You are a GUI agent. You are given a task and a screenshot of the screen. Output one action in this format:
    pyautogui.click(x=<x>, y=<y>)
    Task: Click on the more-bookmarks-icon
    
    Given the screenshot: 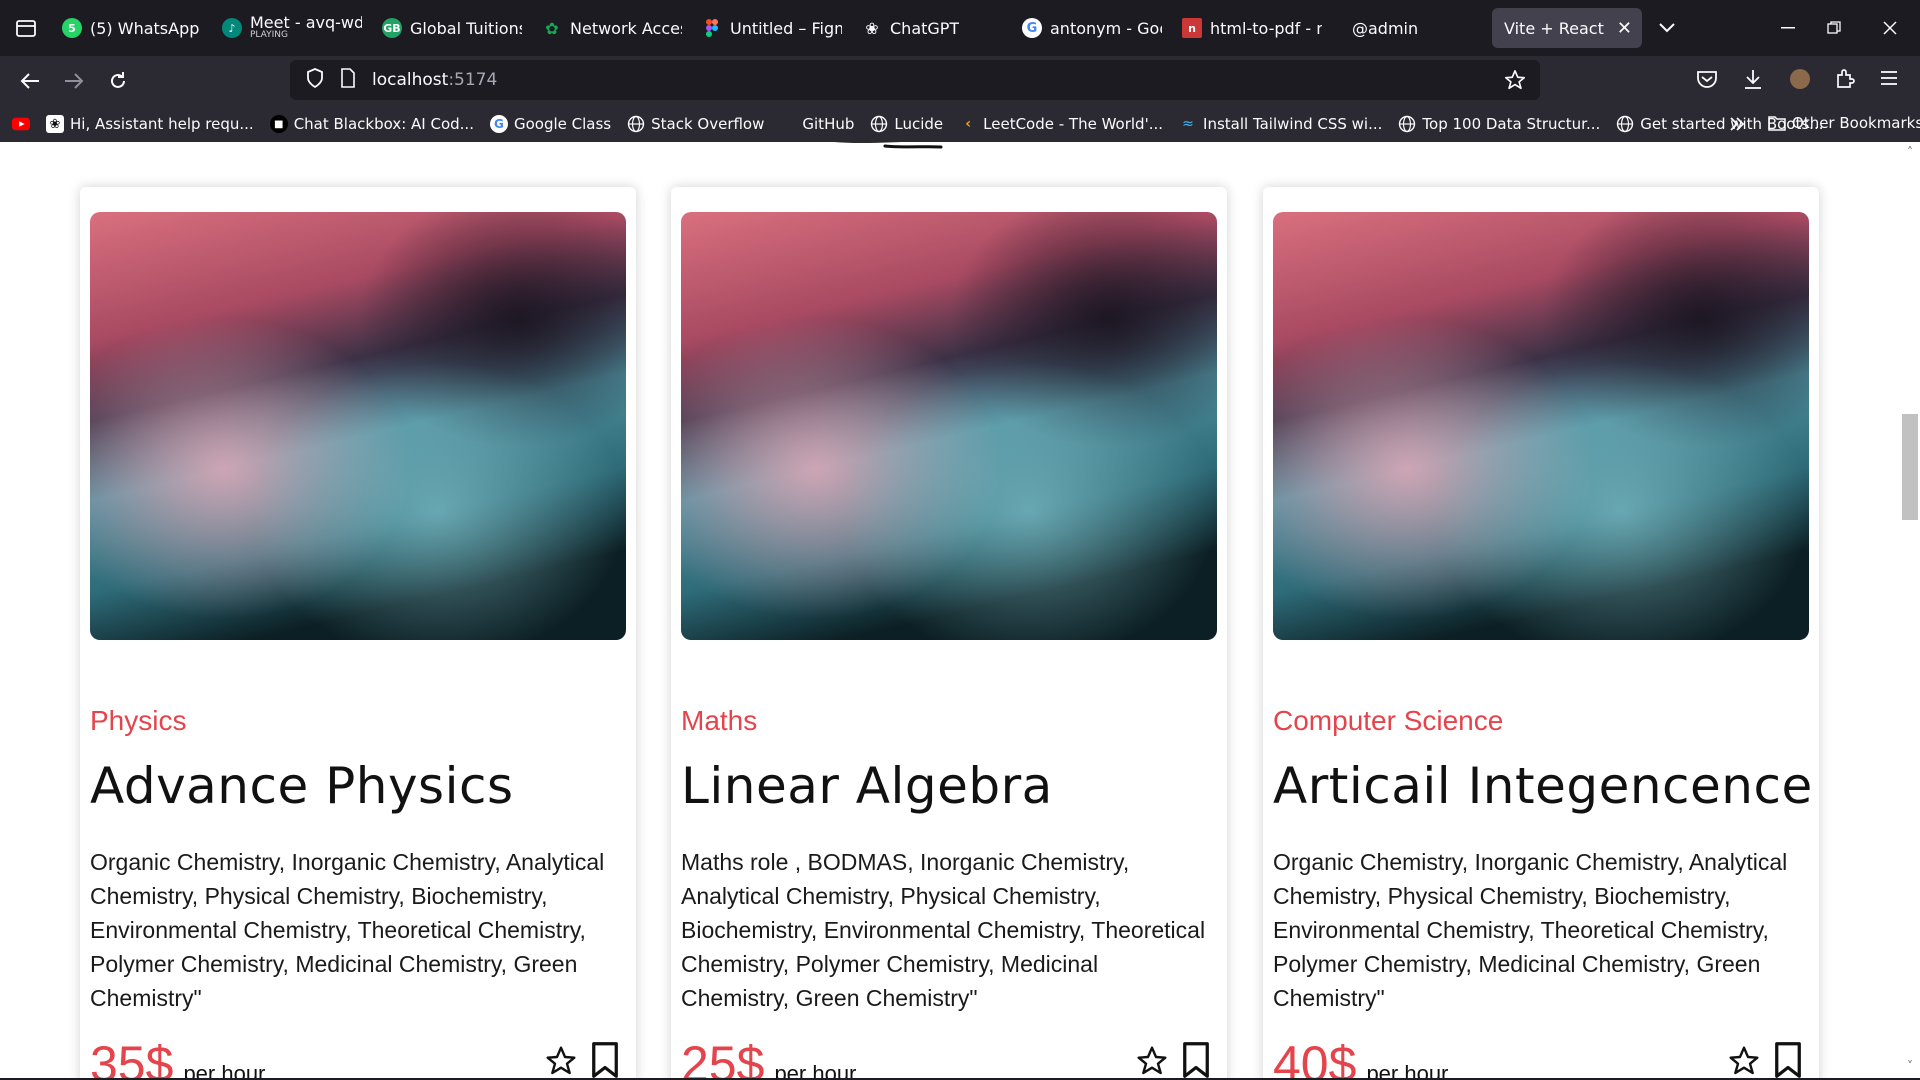 What is the action you would take?
    pyautogui.click(x=1737, y=126)
    